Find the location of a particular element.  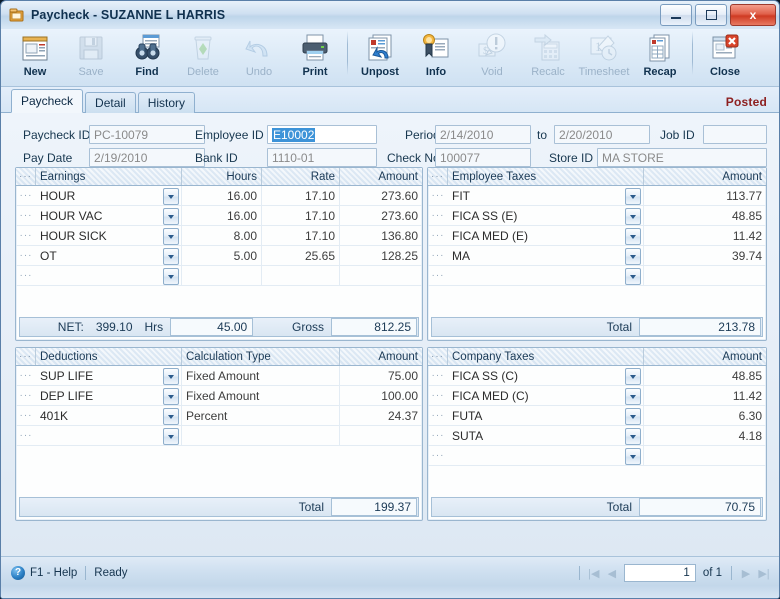

toolbar-close-button: Close is located at coordinates (725, 57).